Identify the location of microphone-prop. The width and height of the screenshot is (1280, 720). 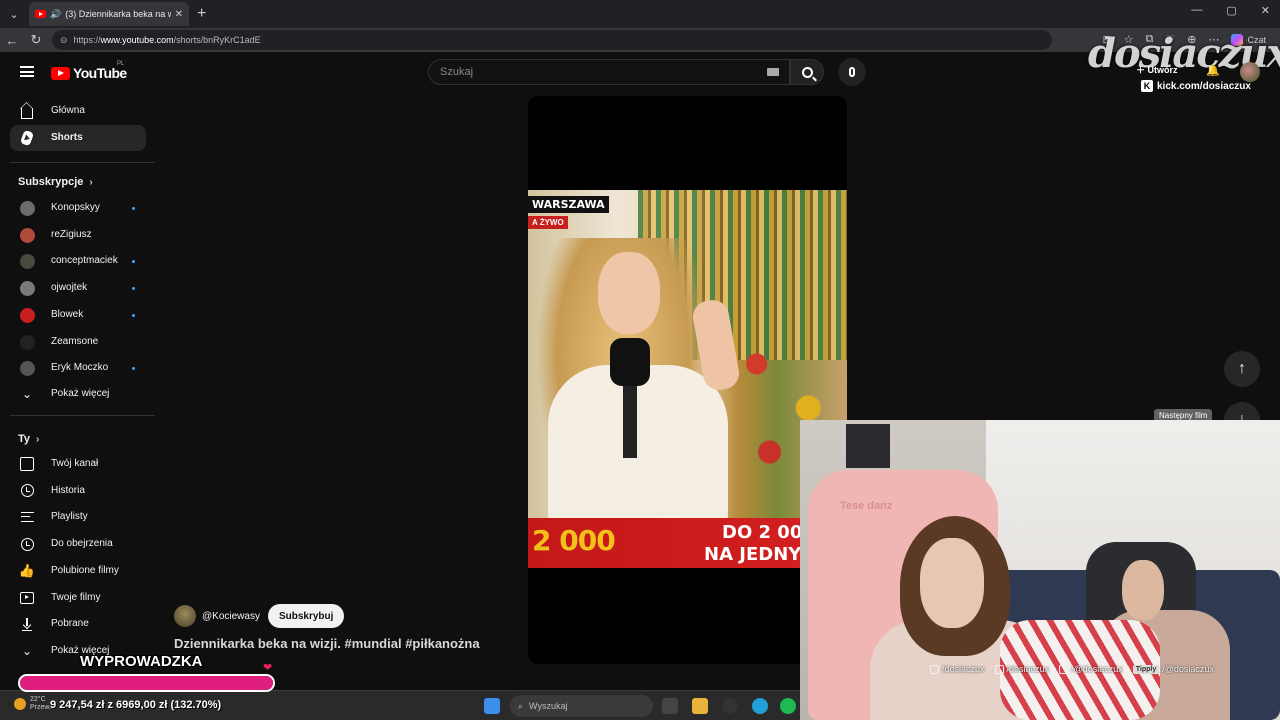
(630, 398).